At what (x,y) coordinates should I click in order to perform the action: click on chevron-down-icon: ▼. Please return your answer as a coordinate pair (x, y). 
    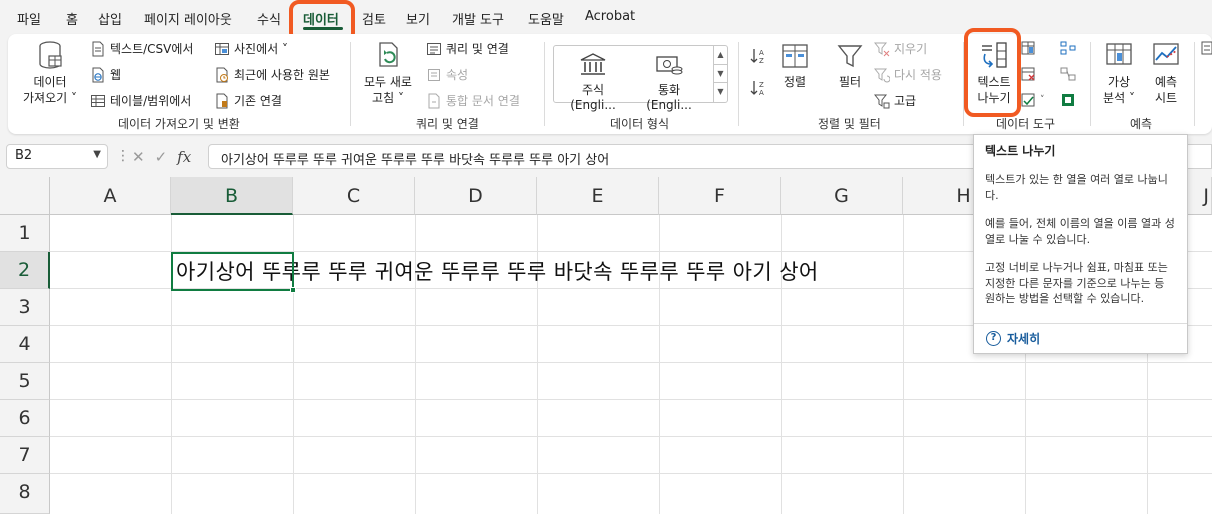
    Looking at the image, I should click on (97, 154).